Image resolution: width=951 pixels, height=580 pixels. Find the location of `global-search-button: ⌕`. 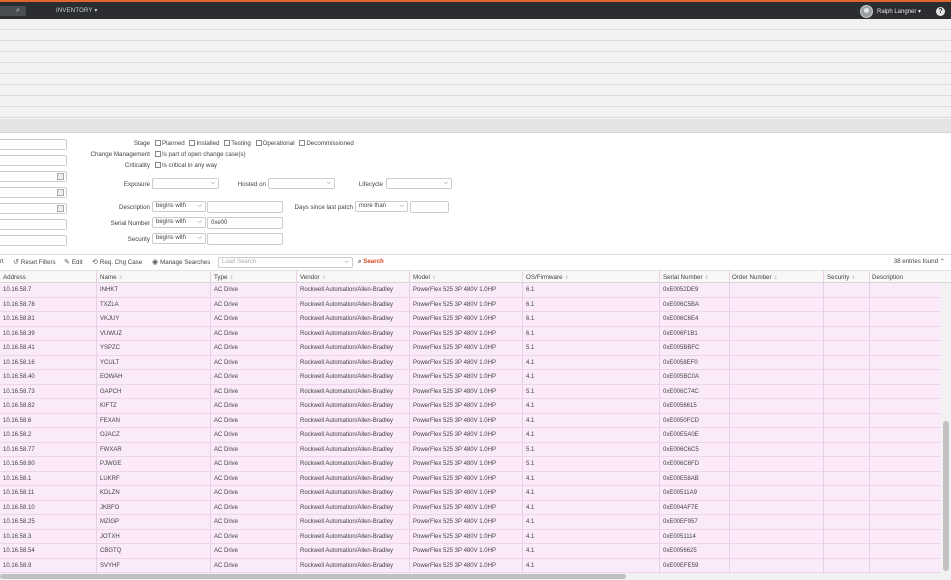

global-search-button: ⌕ is located at coordinates (13, 11).